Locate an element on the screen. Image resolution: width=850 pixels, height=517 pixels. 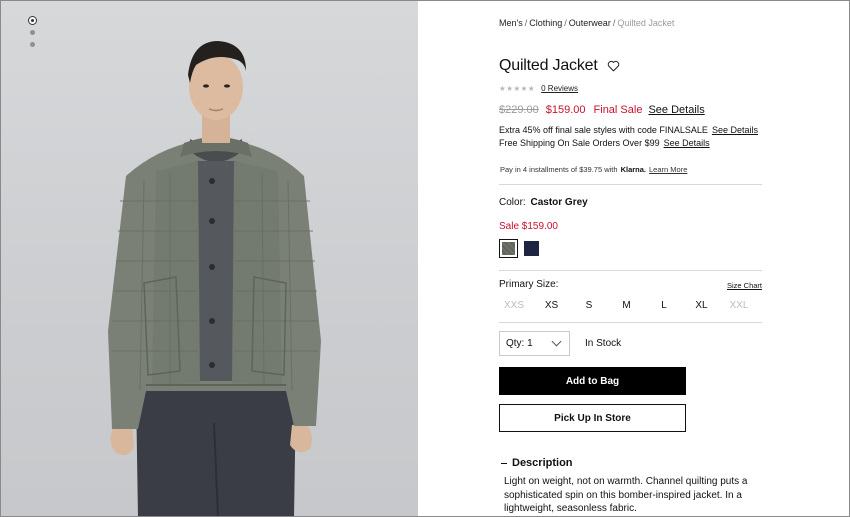
size-option-s: S is located at coordinates (589, 305).